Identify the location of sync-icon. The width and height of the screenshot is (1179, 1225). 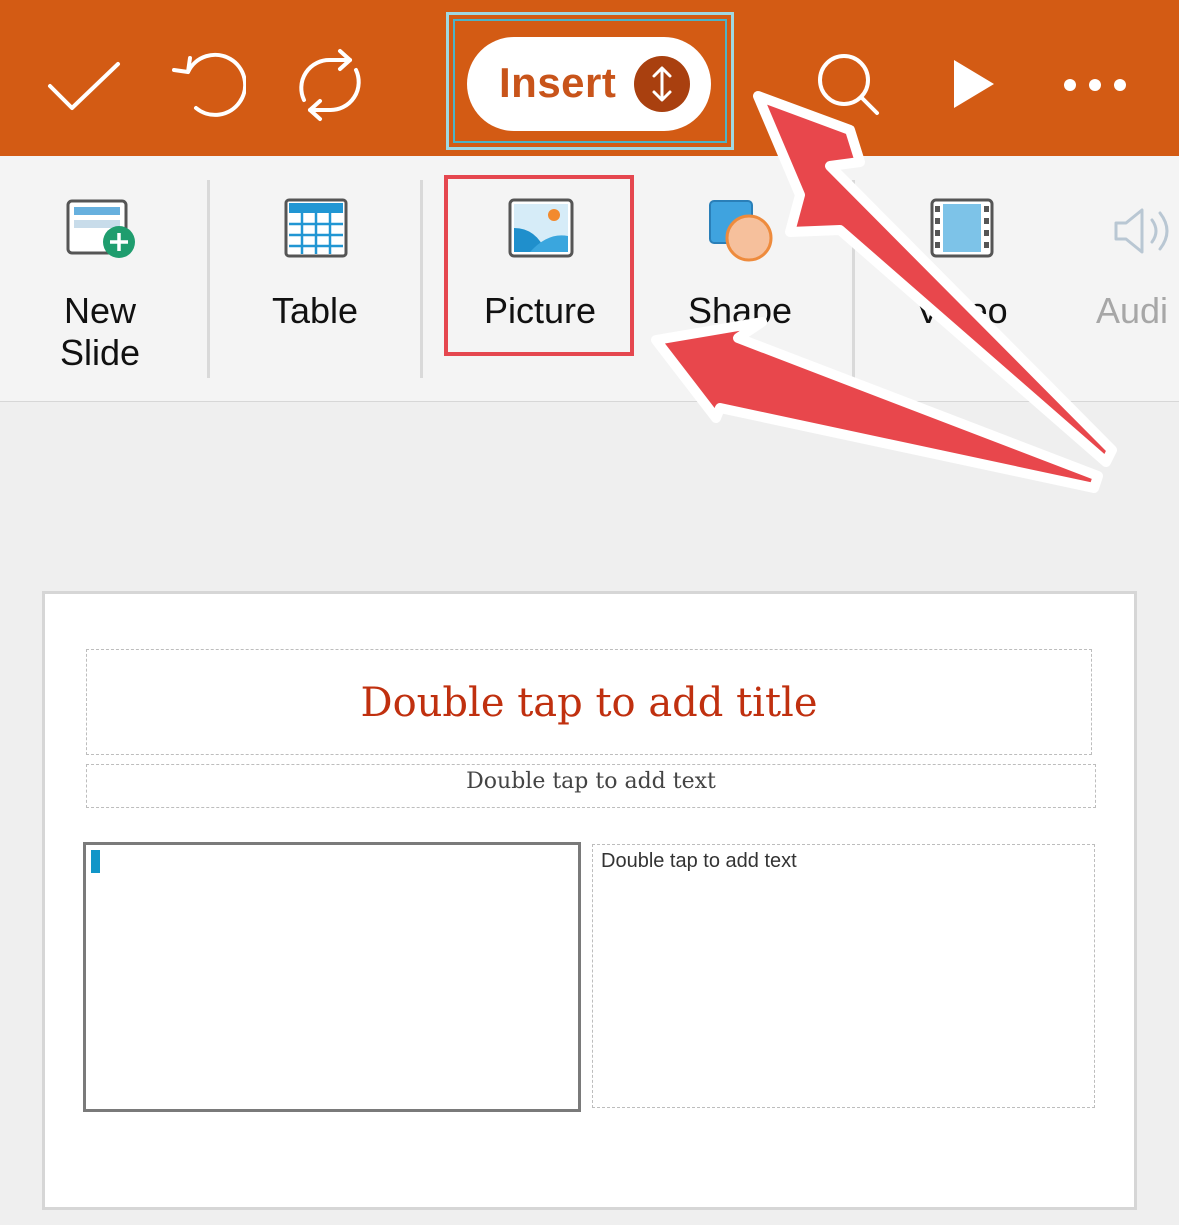
(330, 85).